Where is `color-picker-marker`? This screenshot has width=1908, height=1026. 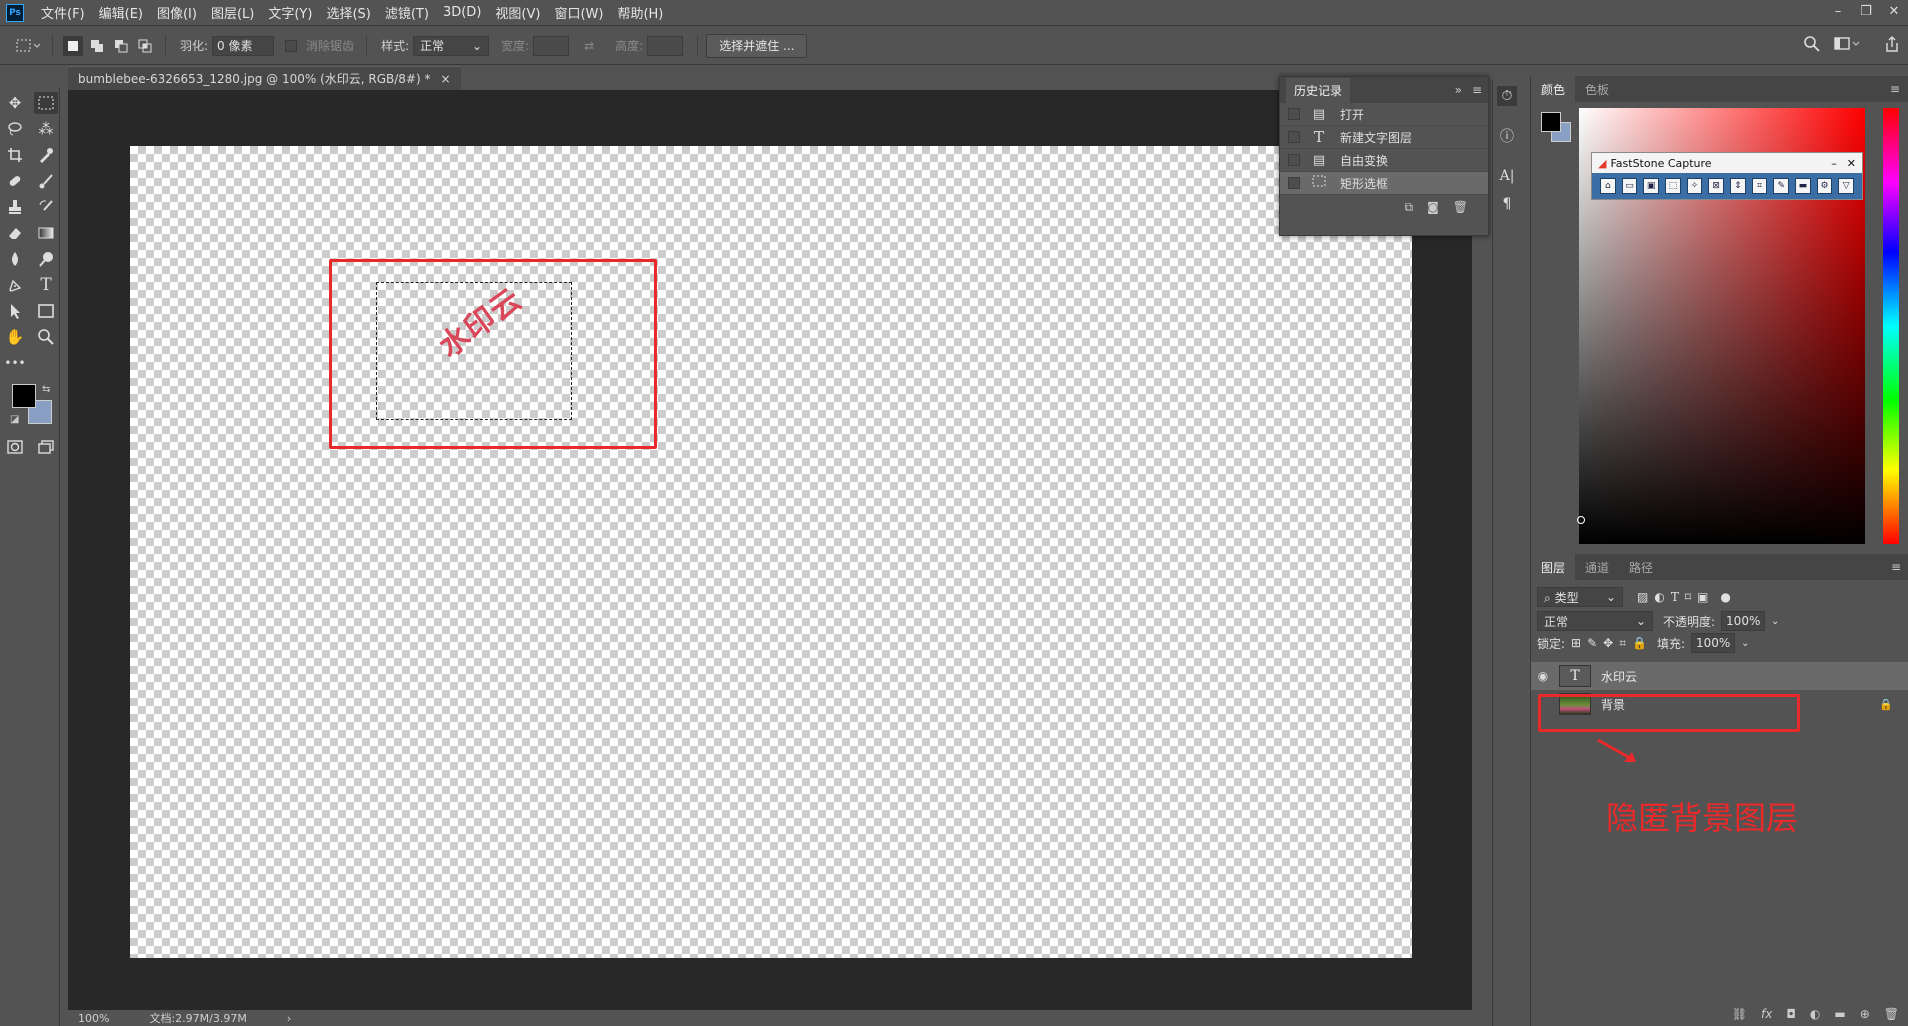 color-picker-marker is located at coordinates (1581, 520).